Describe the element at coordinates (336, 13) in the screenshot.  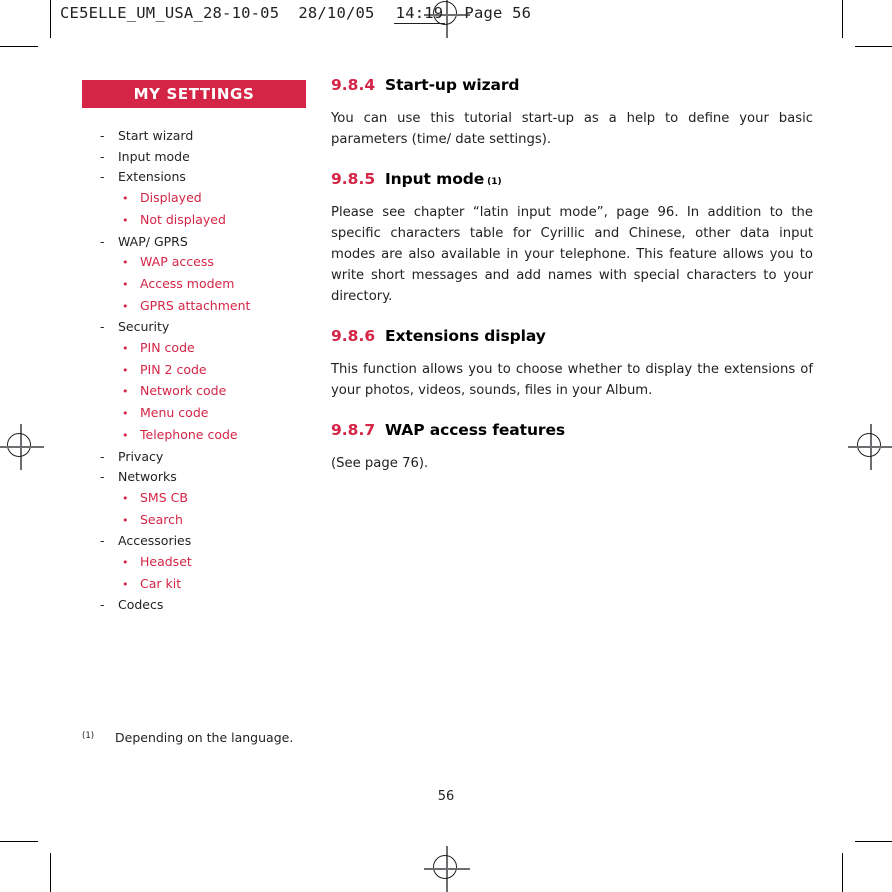
I see `header-date: 28/10/05` at that location.